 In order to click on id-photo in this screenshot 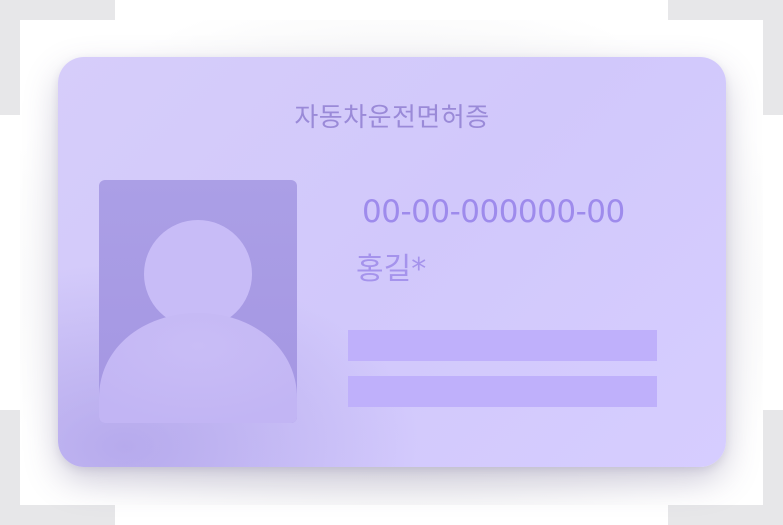, I will do `click(198, 301)`.